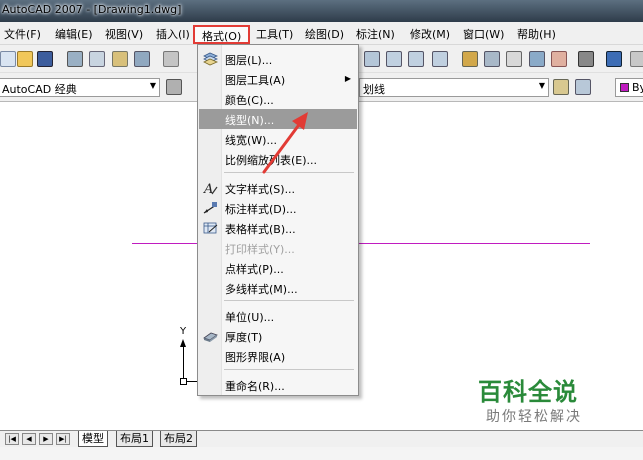 This screenshot has height=460, width=643. I want to click on tool-palettes-icon, so click(514, 59).